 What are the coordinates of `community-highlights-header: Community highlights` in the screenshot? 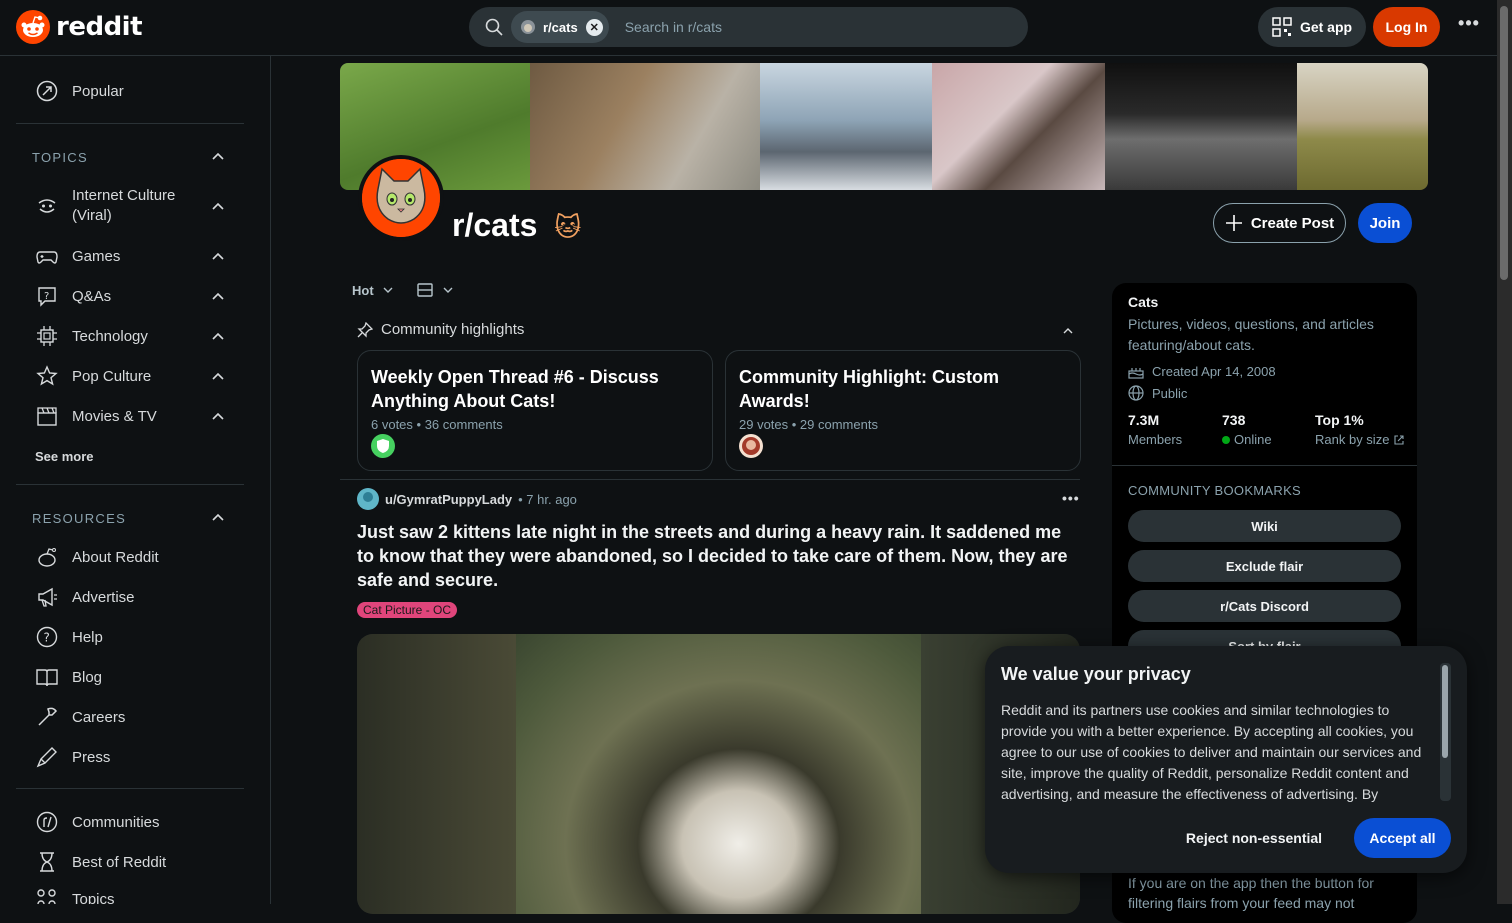 It's located at (440, 329).